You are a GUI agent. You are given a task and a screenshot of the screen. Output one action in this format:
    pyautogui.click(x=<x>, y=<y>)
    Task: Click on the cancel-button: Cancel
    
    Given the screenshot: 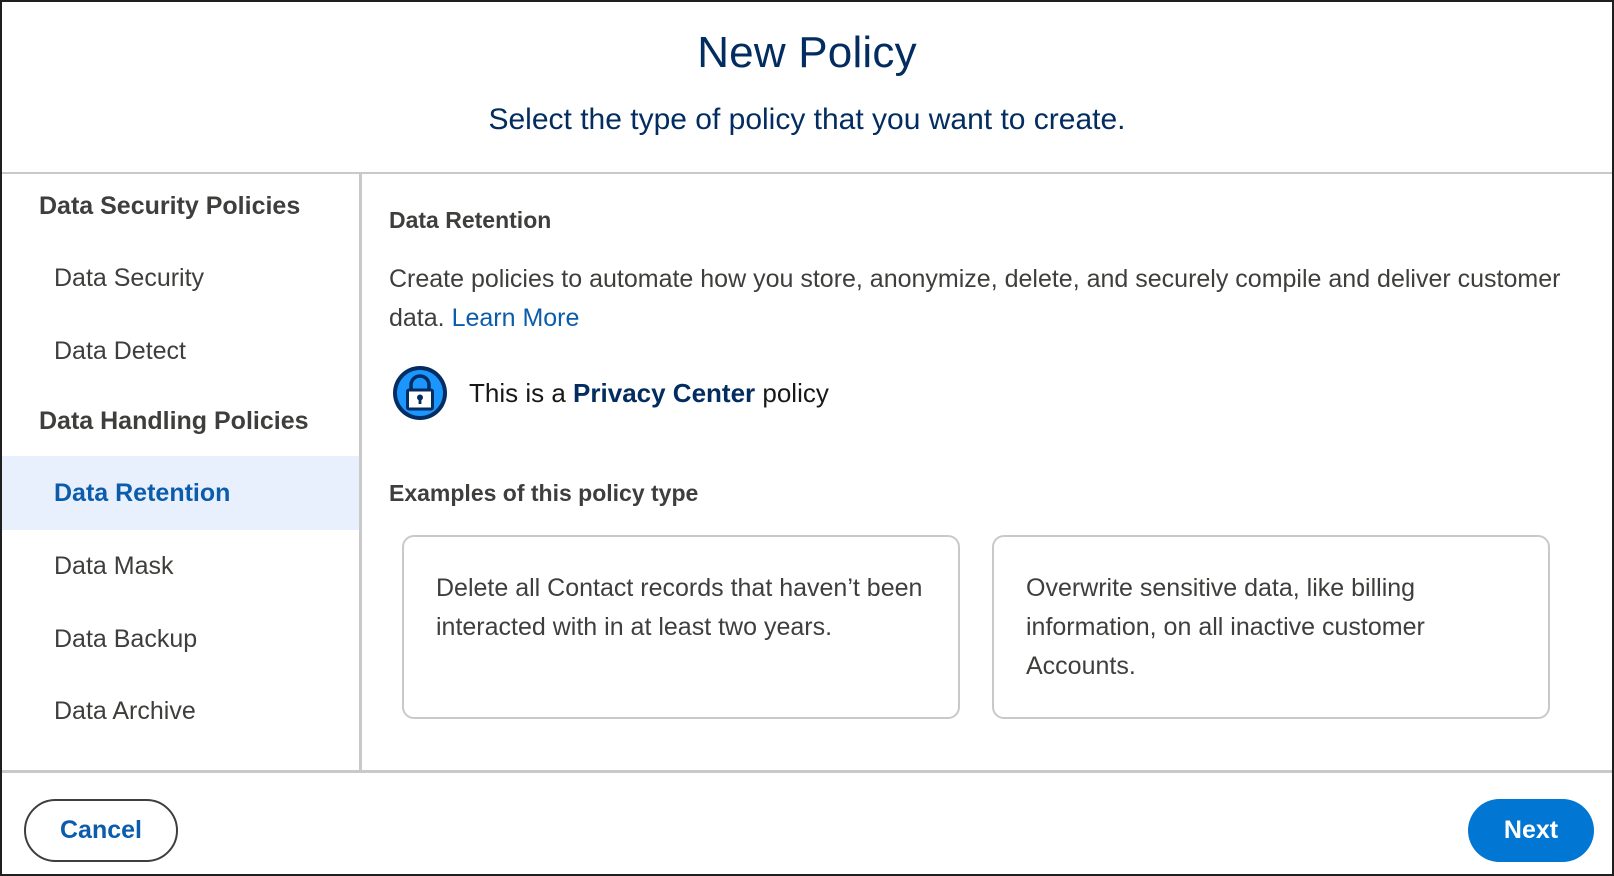 What is the action you would take?
    pyautogui.click(x=101, y=830)
    